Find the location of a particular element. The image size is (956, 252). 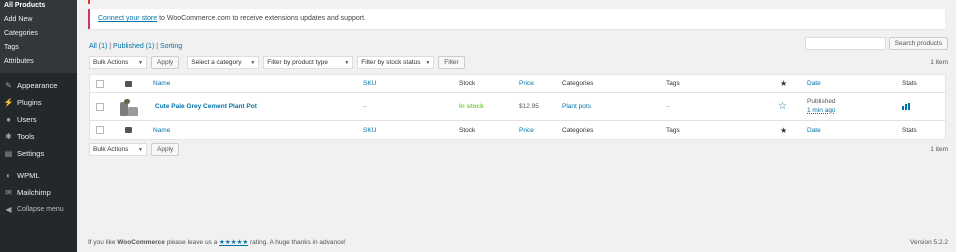

collapse-label: Collapse menu is located at coordinates (40, 209).